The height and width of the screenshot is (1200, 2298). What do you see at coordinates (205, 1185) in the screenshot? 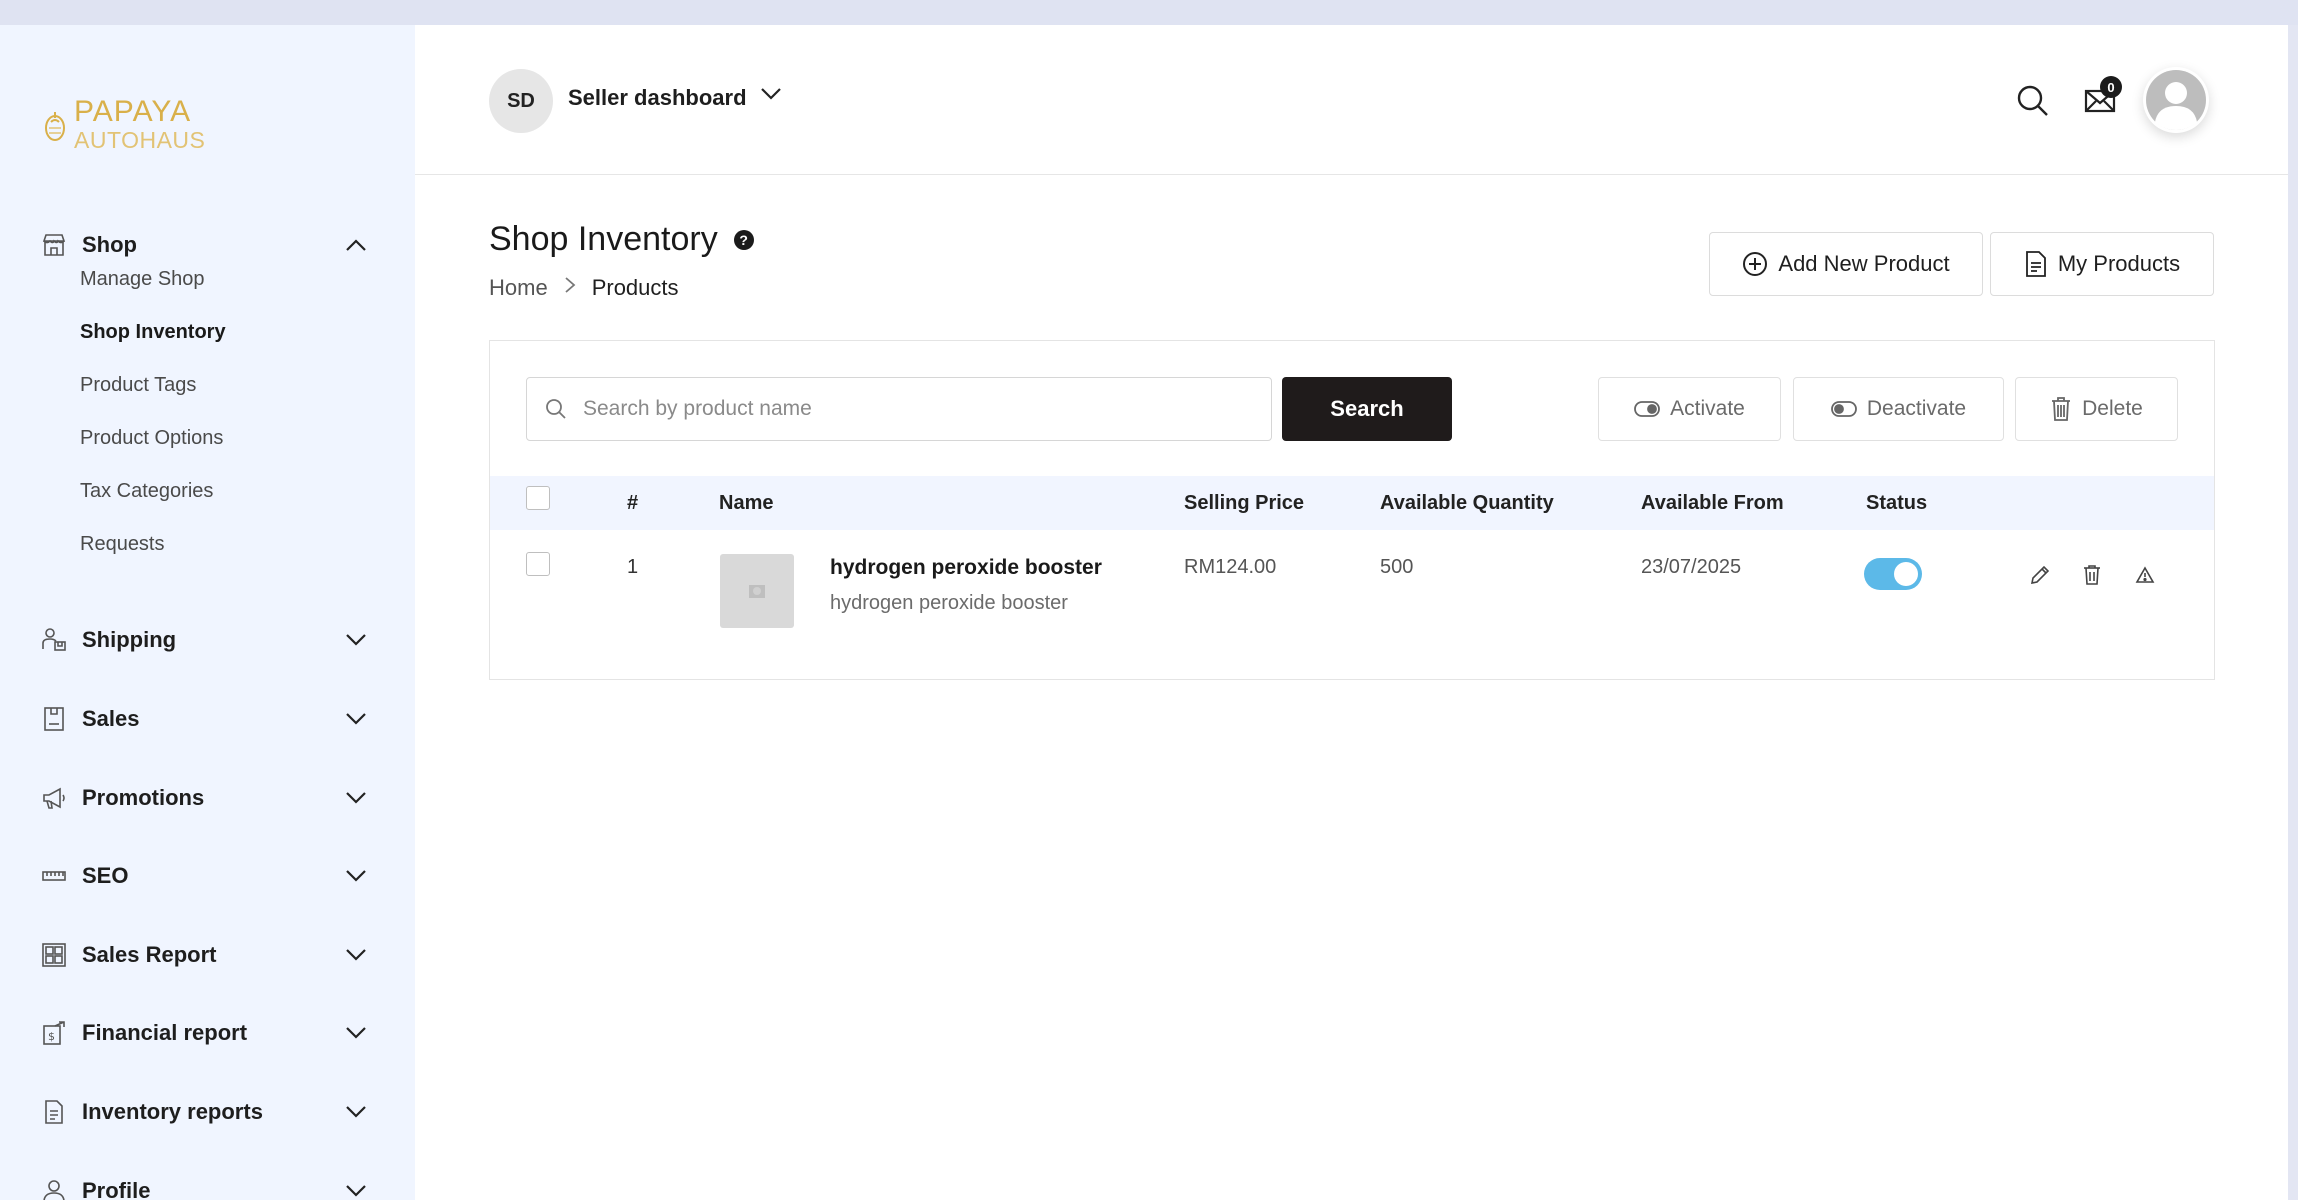
I see `sidebar-group-profile: Profile` at bounding box center [205, 1185].